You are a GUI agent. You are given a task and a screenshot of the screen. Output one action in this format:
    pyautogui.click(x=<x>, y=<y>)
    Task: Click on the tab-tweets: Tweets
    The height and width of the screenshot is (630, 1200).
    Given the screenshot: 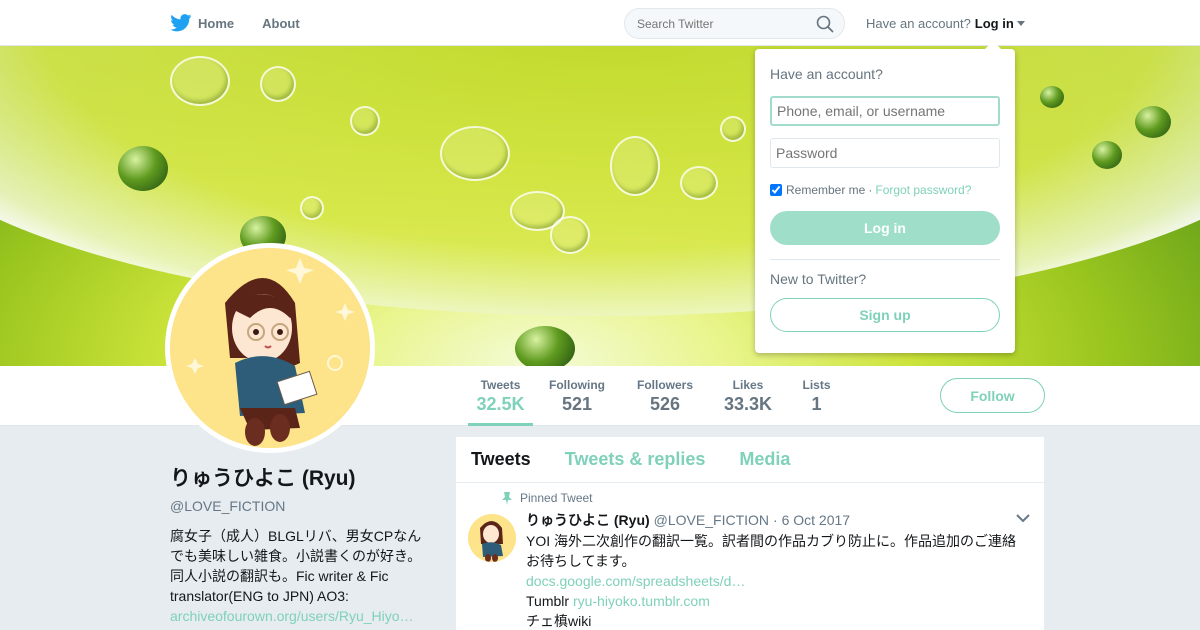 What is the action you would take?
    pyautogui.click(x=501, y=459)
    